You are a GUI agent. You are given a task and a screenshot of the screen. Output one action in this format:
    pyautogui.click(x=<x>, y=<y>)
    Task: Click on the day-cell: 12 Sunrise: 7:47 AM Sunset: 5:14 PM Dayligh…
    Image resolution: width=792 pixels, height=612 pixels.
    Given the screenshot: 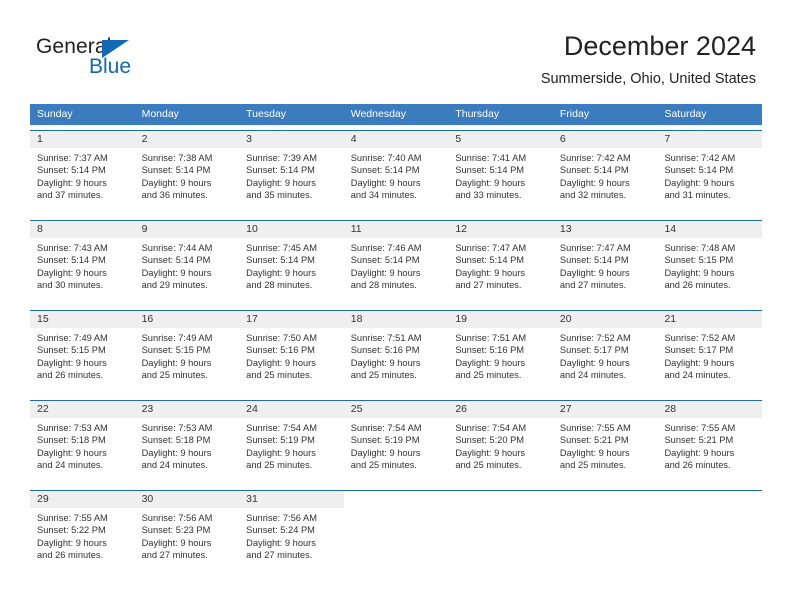 What is the action you would take?
    pyautogui.click(x=500, y=263)
    